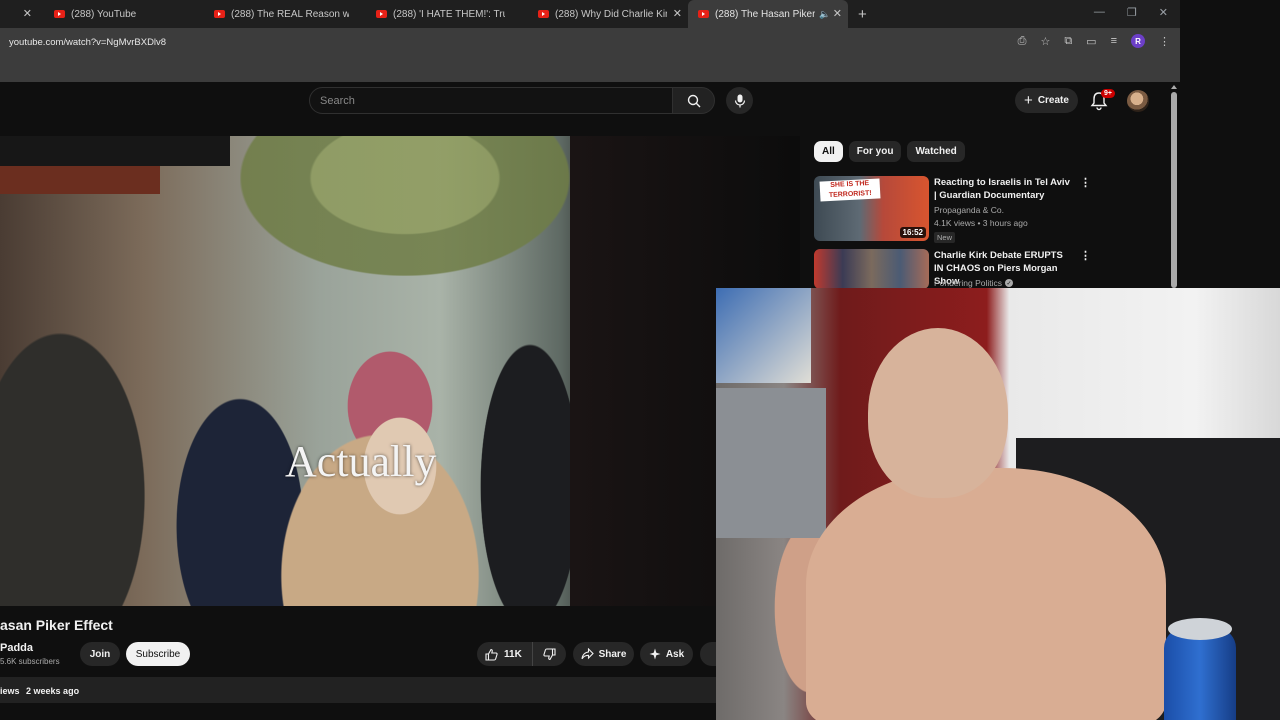 Image resolution: width=1280 pixels, height=720 pixels. Describe the element at coordinates (16, 14) in the screenshot. I see `tab-fragment: ✕` at that location.